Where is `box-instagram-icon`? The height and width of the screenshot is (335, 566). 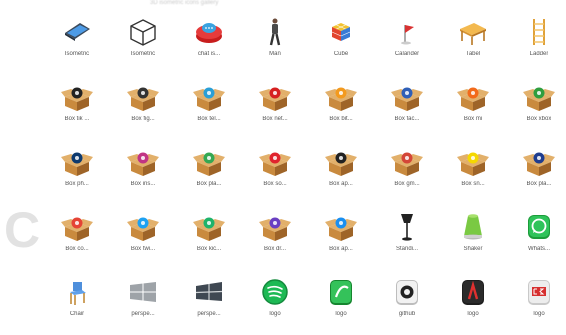 box-instagram-icon is located at coordinates (143, 162).